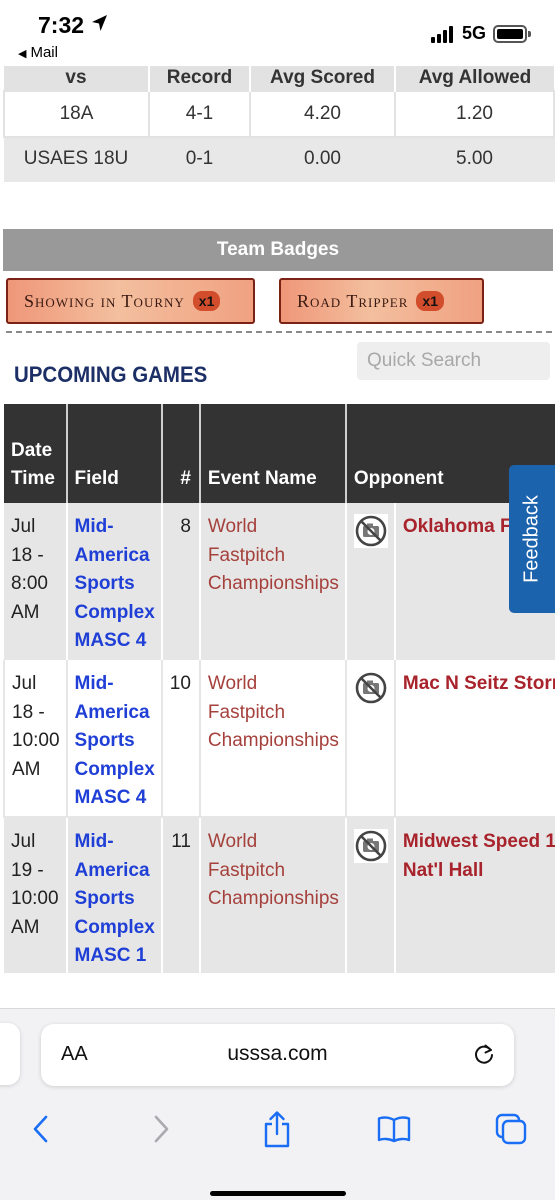 The image size is (555, 1200). I want to click on stats-header-record: Record, so click(199, 78).